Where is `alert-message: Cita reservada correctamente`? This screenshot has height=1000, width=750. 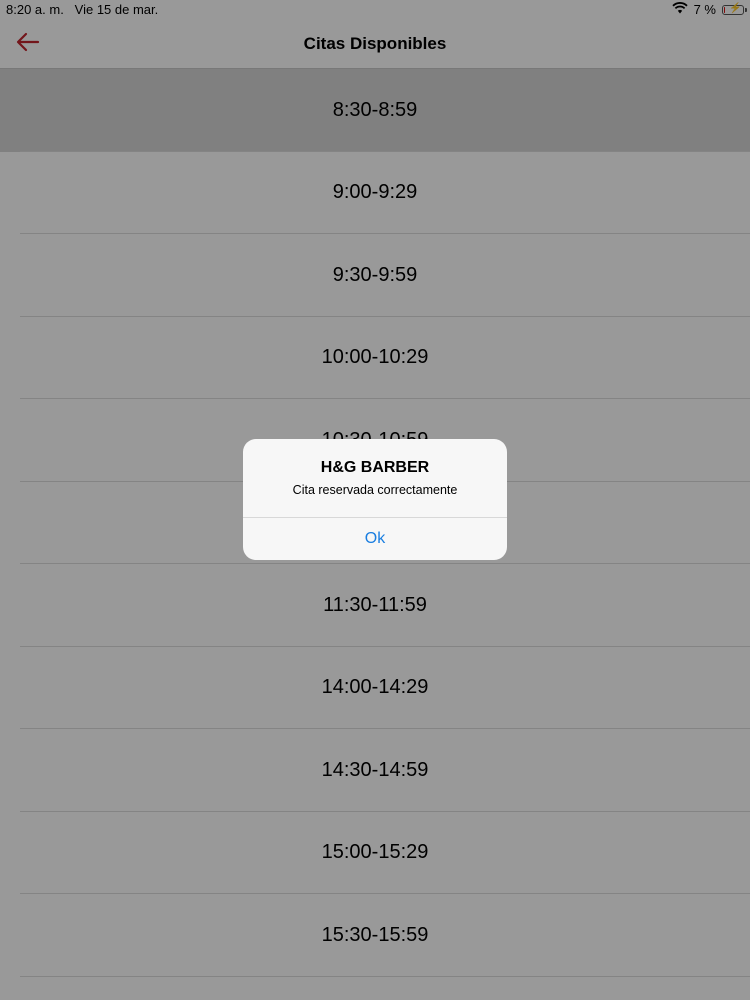
alert-message: Cita reservada correctamente is located at coordinates (375, 490).